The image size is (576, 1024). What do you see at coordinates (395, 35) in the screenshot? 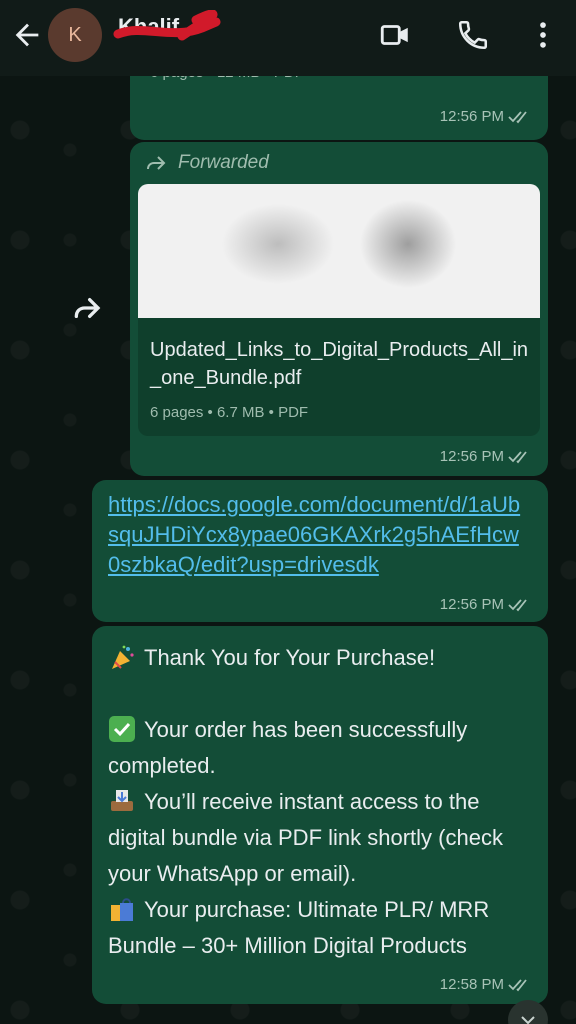
I see `video-call-icon` at bounding box center [395, 35].